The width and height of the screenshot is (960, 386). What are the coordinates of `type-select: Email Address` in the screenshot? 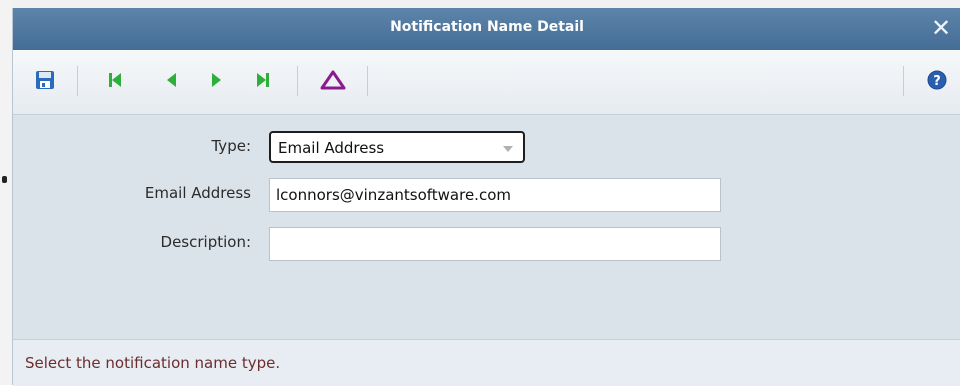 It's located at (397, 147).